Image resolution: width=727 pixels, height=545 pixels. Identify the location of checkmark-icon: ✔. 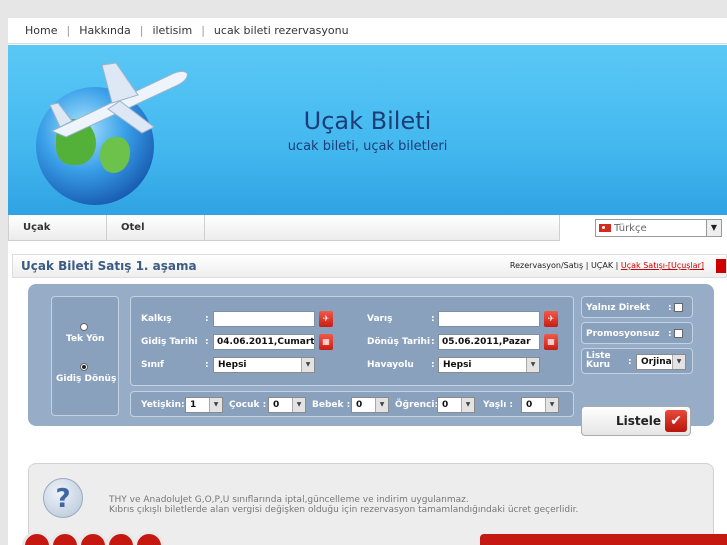
(676, 421).